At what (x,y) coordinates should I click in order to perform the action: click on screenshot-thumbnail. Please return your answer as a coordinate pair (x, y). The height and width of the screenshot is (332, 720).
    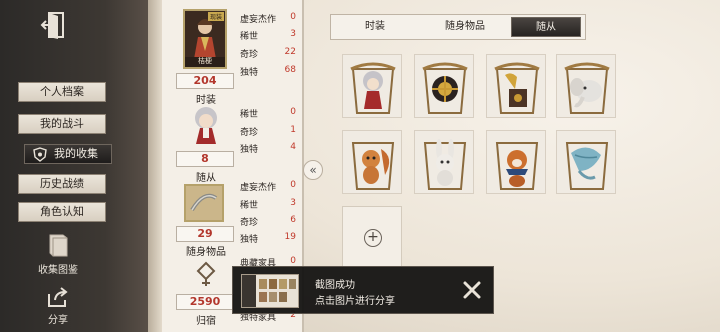
    Looking at the image, I should click on (270, 291).